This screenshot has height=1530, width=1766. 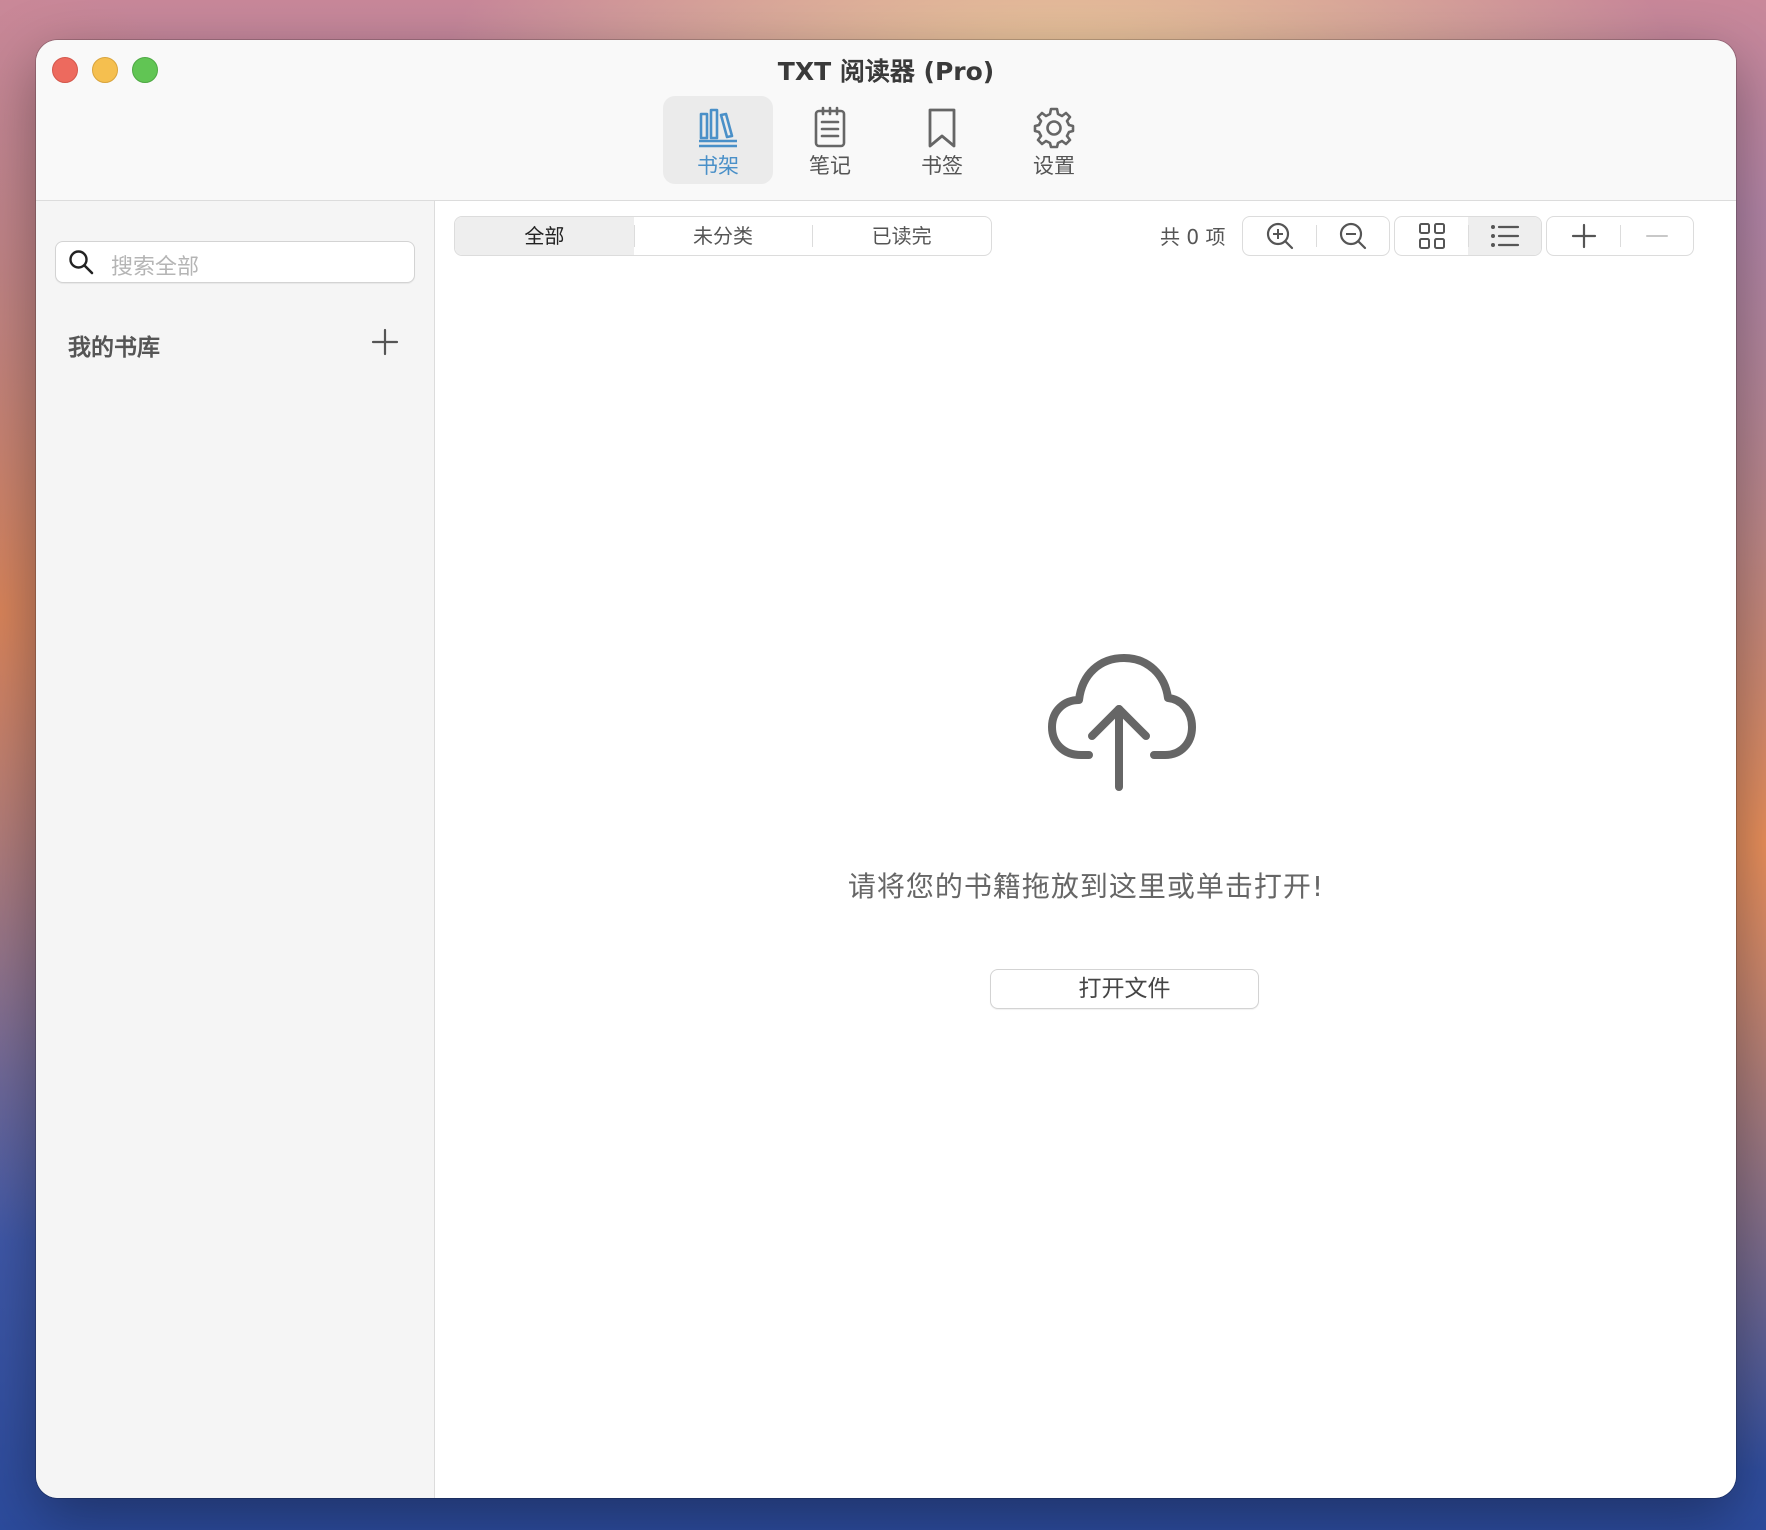 I want to click on view-mode-controls, so click(x=1468, y=236).